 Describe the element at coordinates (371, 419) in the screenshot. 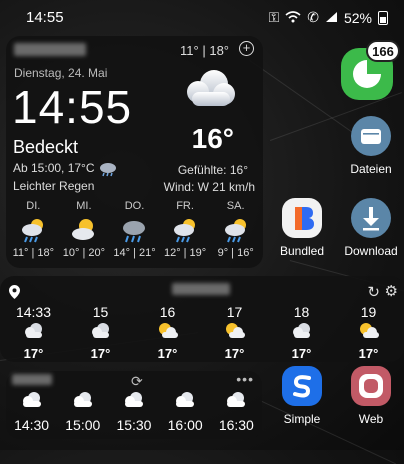

I see `app-label: Web` at that location.